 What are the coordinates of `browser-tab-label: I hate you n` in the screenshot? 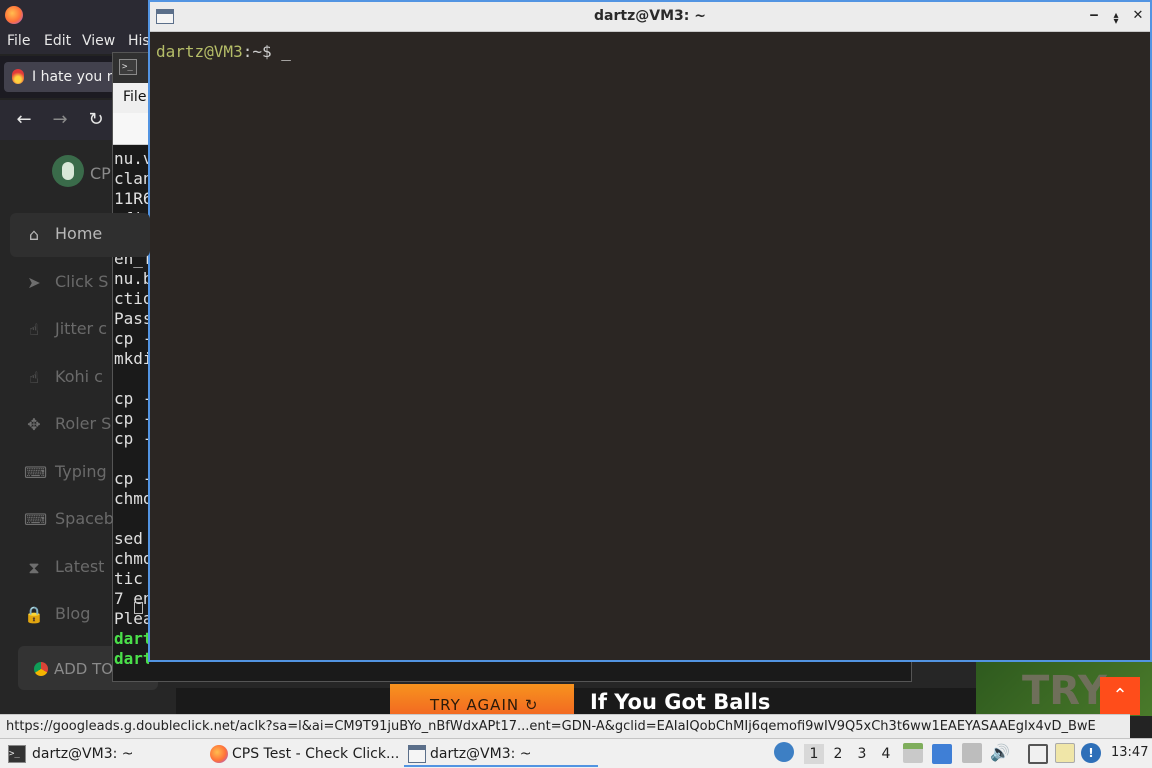 It's located at (74, 77).